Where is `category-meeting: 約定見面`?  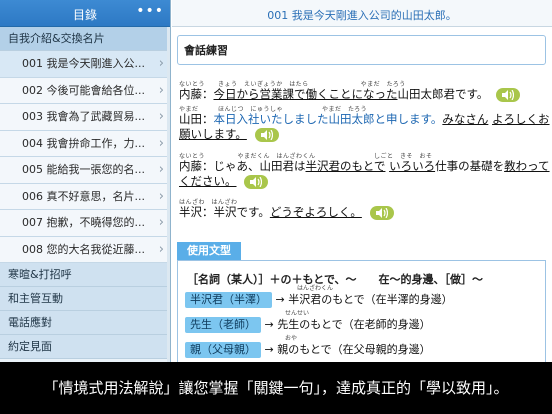 category-meeting: 約定見面 is located at coordinates (85, 347).